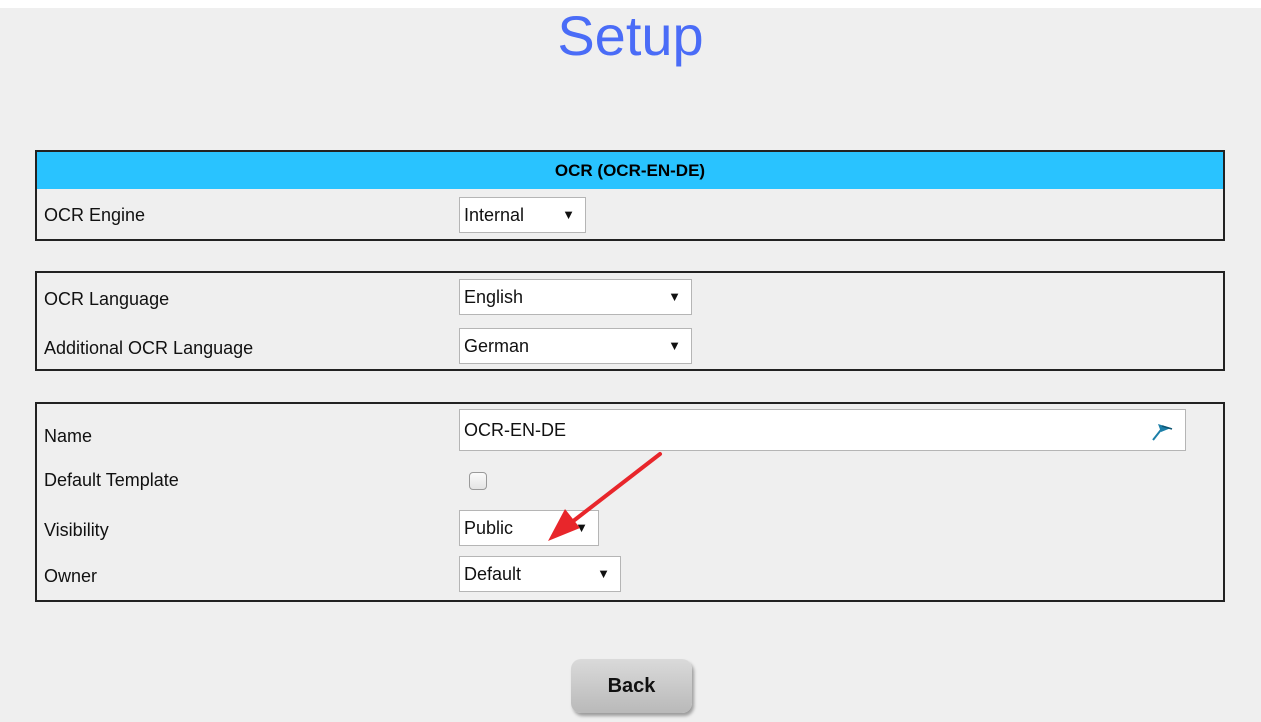 The height and width of the screenshot is (722, 1261). What do you see at coordinates (529, 528) in the screenshot?
I see `visibility-select: Public ▼` at bounding box center [529, 528].